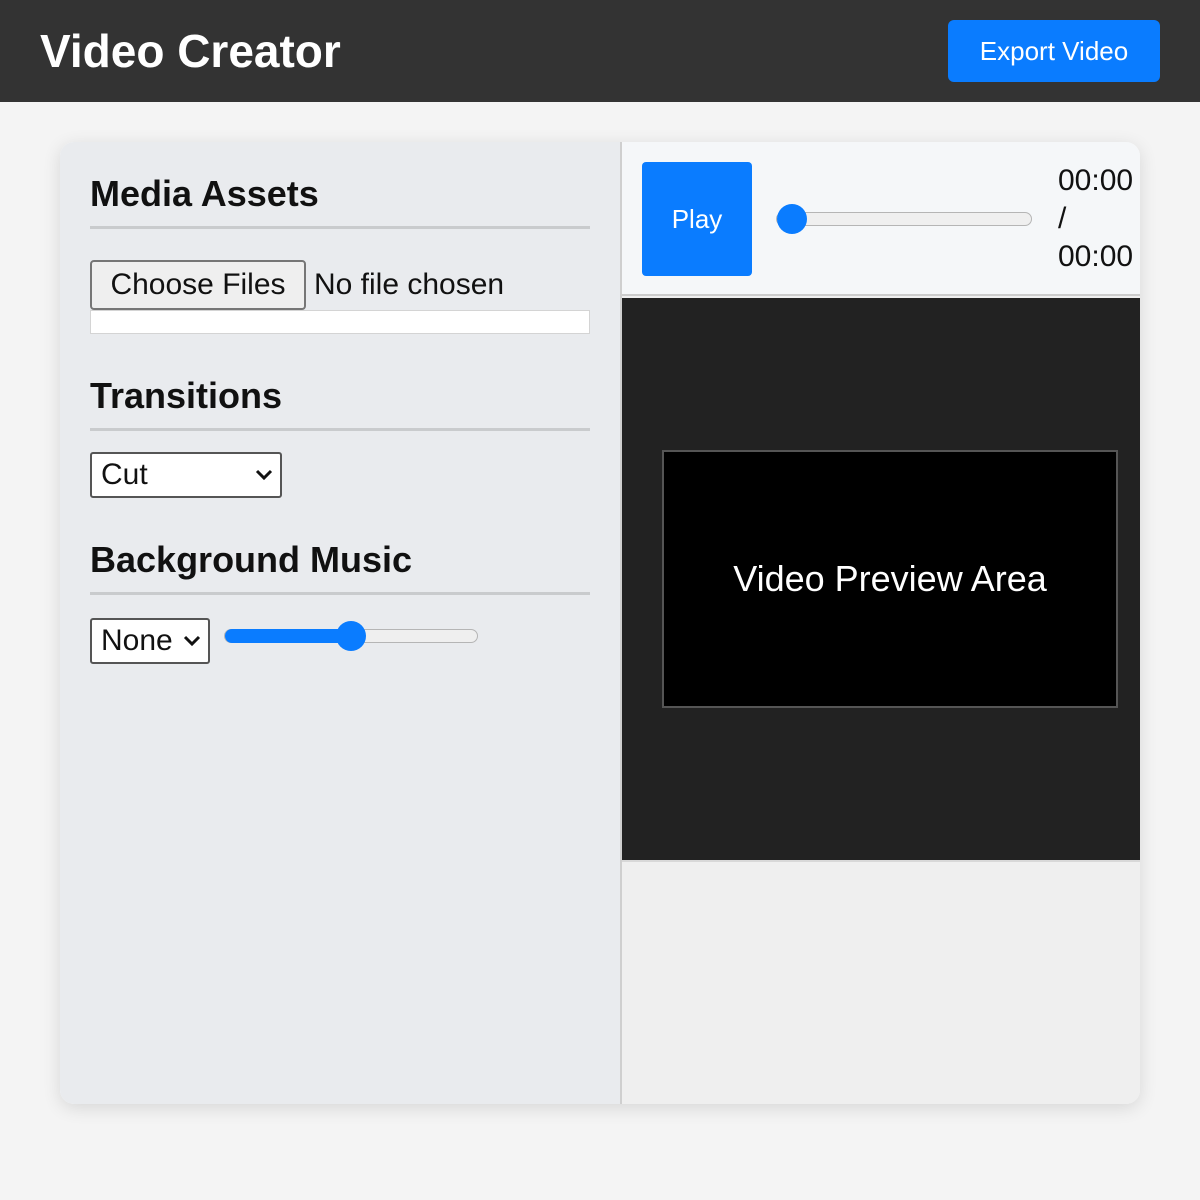 This screenshot has width=1200, height=1200. I want to click on music-select: None, so click(150, 641).